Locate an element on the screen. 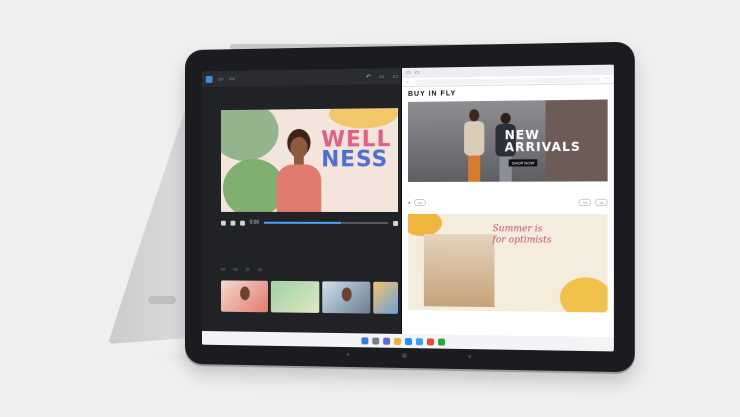 This screenshot has height=417, width=740. presenter-figure is located at coordinates (299, 169).